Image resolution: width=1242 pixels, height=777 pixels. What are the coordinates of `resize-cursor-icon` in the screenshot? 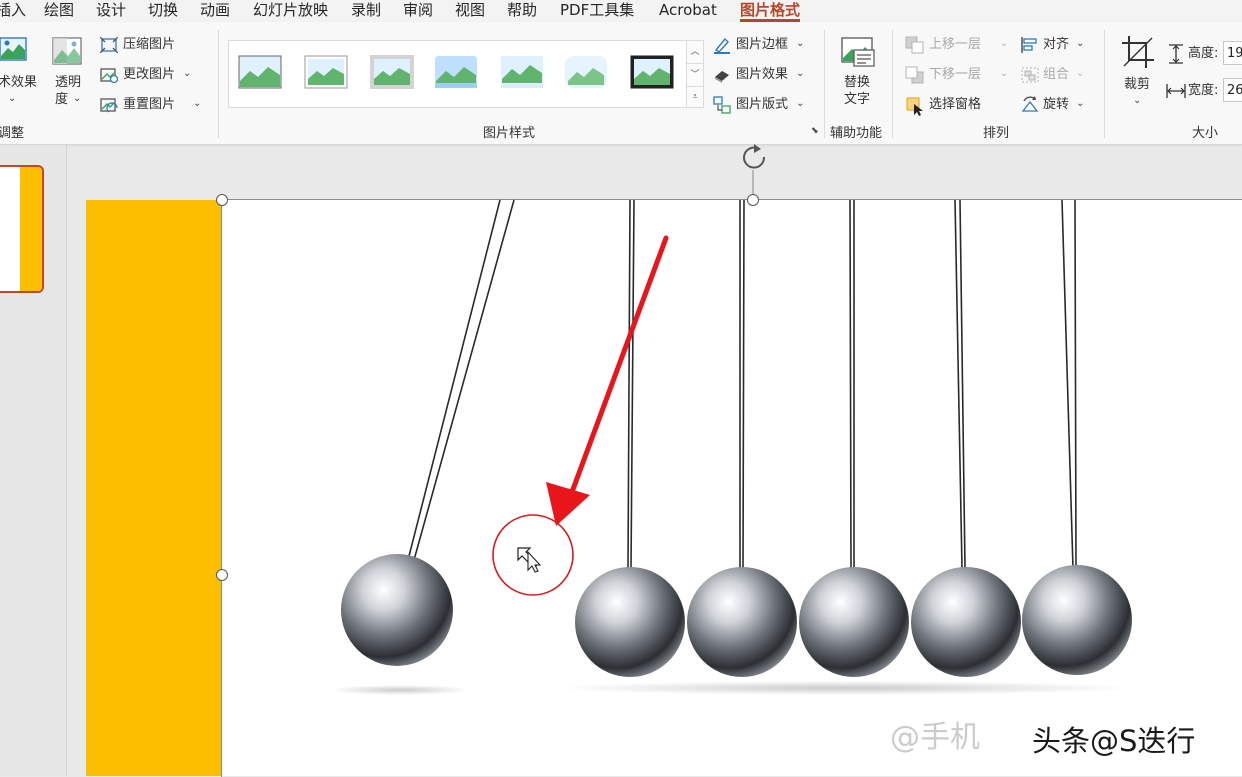 It's located at (529, 560).